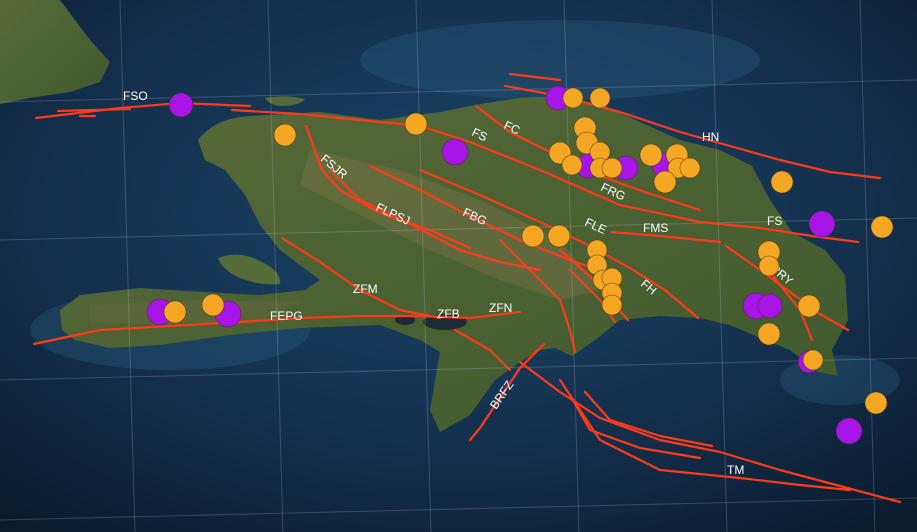 The height and width of the screenshot is (532, 917). I want to click on label-zfm: ZFM, so click(365, 289).